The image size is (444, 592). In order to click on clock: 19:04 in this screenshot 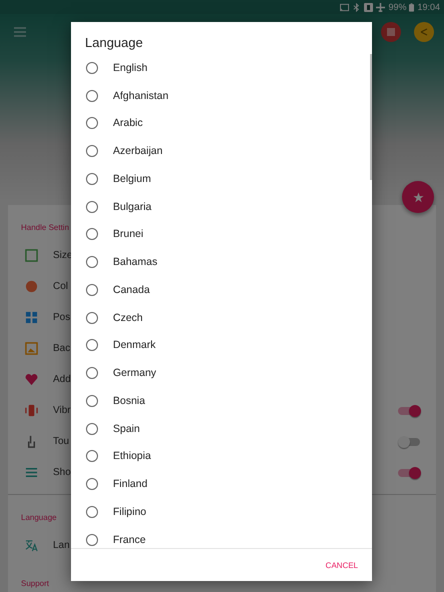, I will do `click(428, 7)`.